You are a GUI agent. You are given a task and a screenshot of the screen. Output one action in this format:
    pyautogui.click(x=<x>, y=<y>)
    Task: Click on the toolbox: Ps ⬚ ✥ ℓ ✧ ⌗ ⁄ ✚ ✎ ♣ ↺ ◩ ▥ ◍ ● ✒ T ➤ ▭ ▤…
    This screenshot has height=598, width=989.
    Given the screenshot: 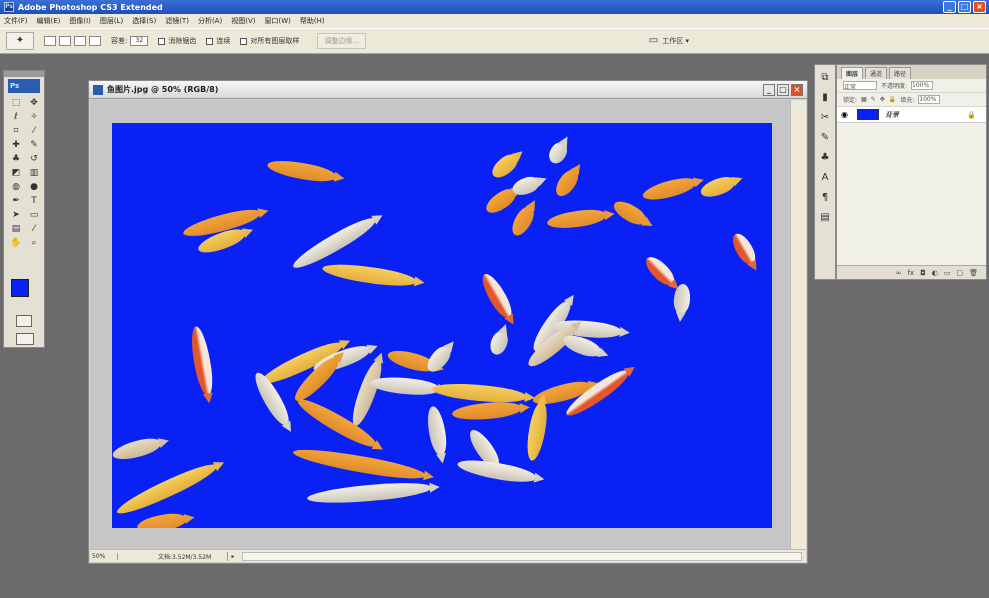 What is the action you would take?
    pyautogui.click(x=24, y=209)
    